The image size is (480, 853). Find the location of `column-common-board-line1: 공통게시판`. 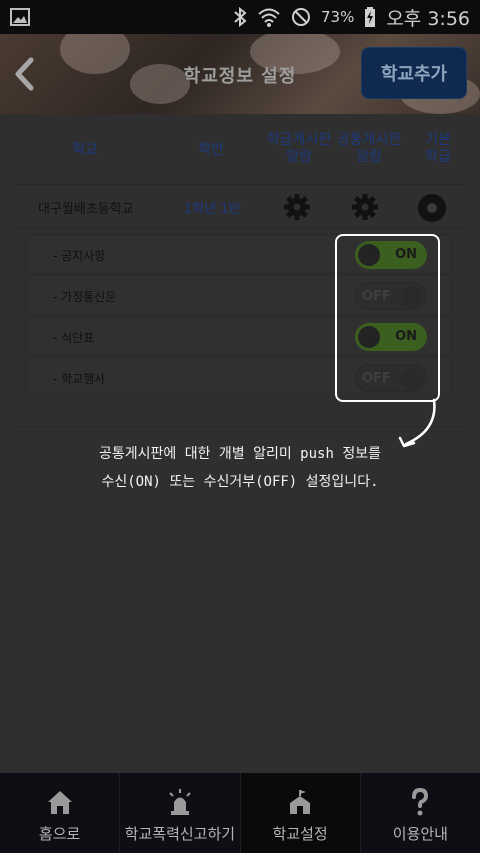

column-common-board-line1: 공통게시판 is located at coordinates (369, 140).